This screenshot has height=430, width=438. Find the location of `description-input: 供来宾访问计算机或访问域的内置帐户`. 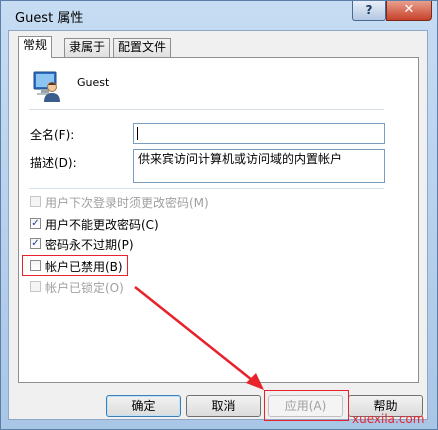

description-input: 供来宾访问计算机或访问域的内置帐户 is located at coordinates (259, 166).